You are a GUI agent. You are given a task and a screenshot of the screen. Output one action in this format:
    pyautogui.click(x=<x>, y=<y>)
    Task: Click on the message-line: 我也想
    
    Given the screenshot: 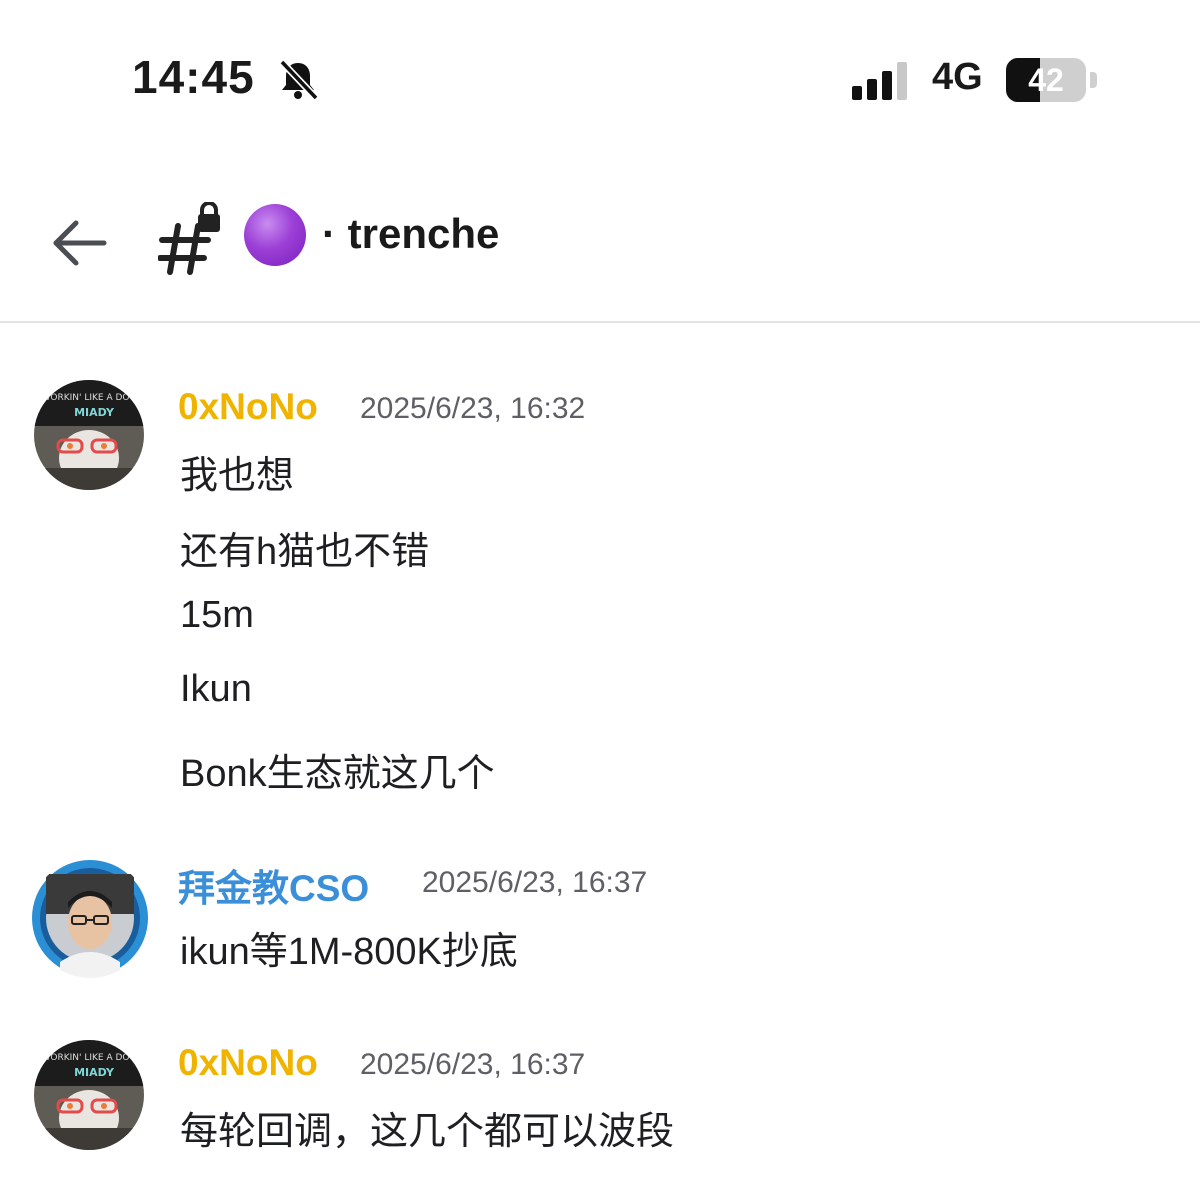 What is the action you would take?
    pyautogui.click(x=237, y=476)
    